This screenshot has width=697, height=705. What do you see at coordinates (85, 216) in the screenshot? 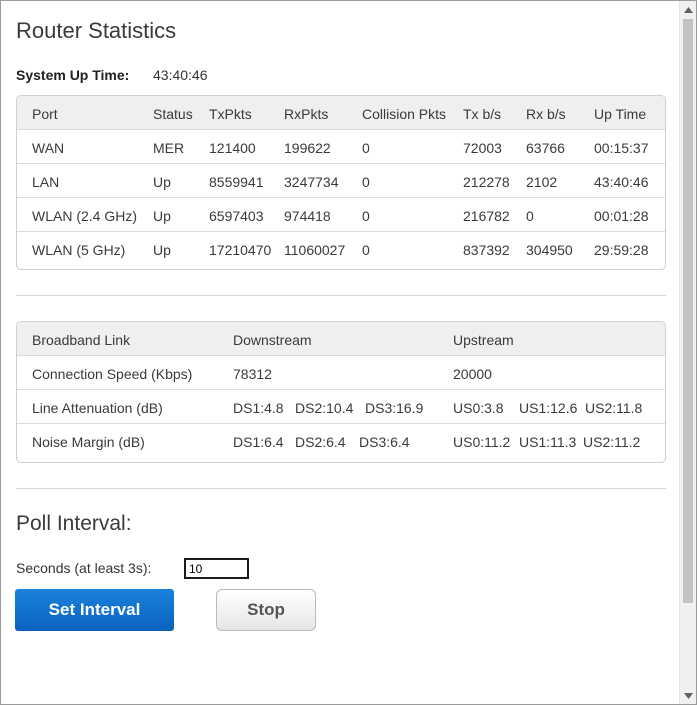
I see `port-cell: WLAN (2.4 GHz)` at bounding box center [85, 216].